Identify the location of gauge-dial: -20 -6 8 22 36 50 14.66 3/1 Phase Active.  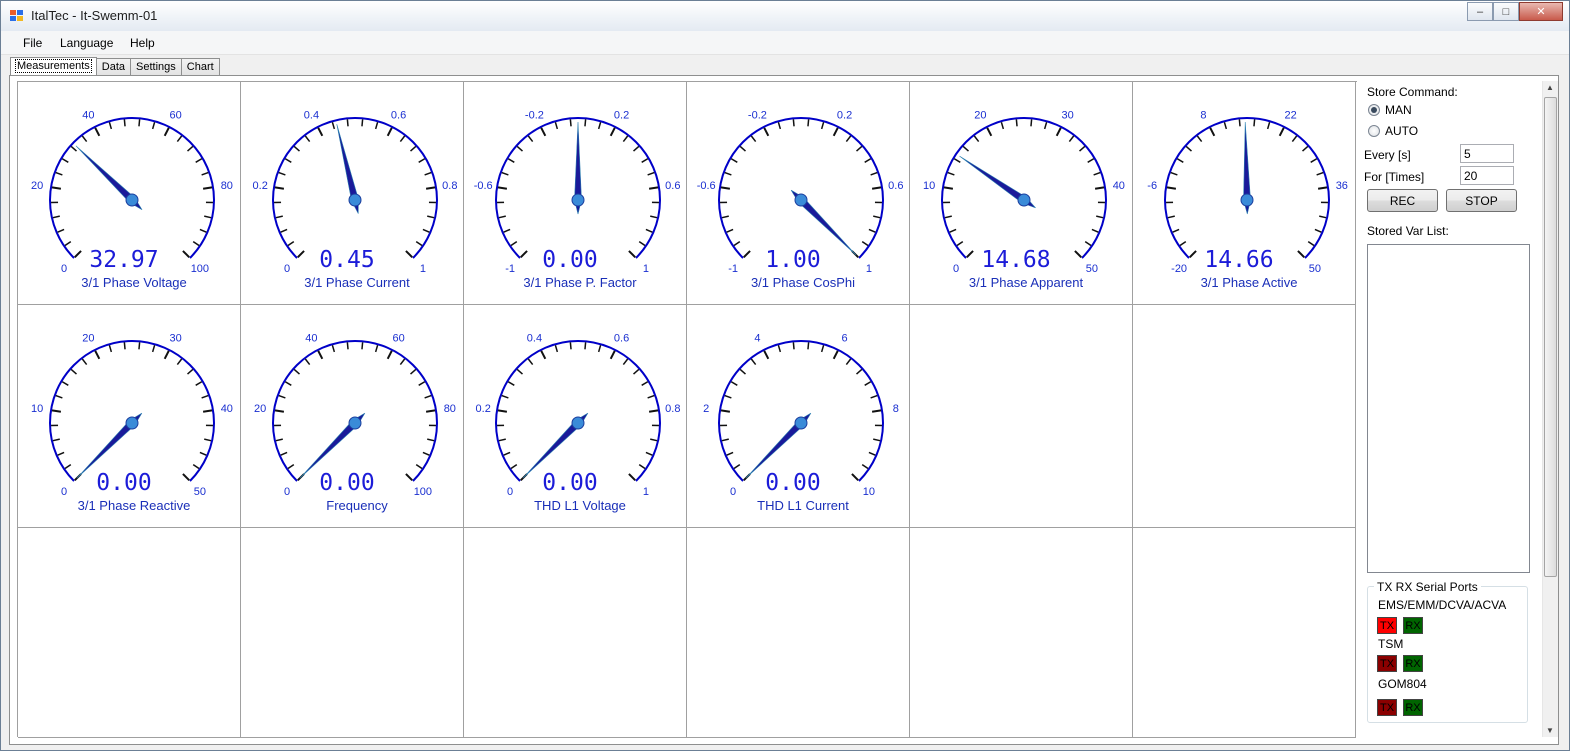
(1247, 199).